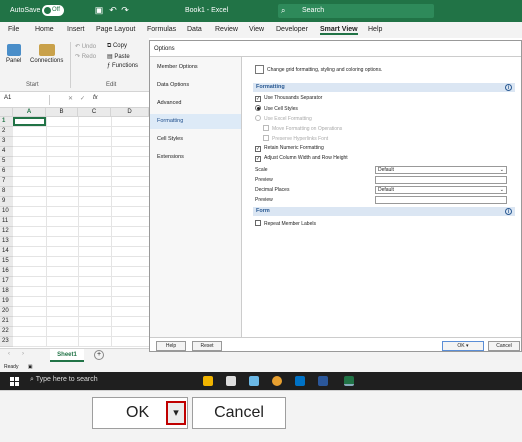 This screenshot has width=522, height=442. I want to click on column-header: A, so click(29, 112).